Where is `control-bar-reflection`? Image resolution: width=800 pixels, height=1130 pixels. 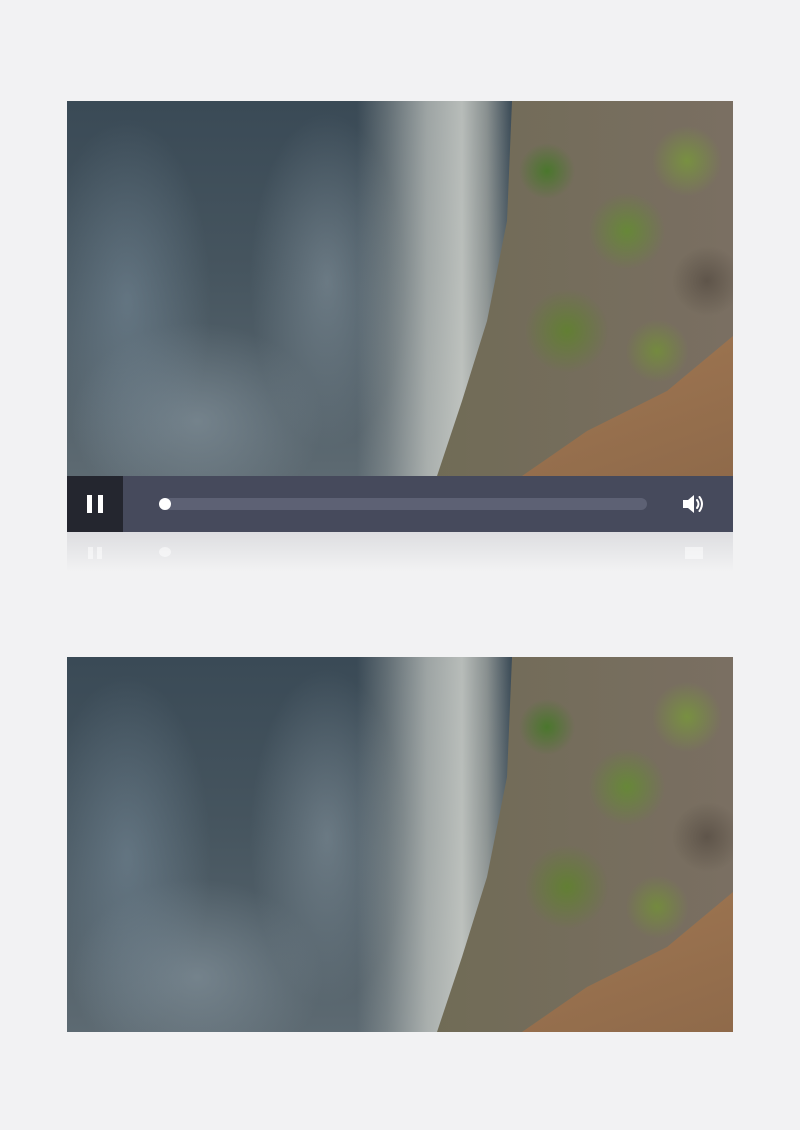 control-bar-reflection is located at coordinates (400, 552).